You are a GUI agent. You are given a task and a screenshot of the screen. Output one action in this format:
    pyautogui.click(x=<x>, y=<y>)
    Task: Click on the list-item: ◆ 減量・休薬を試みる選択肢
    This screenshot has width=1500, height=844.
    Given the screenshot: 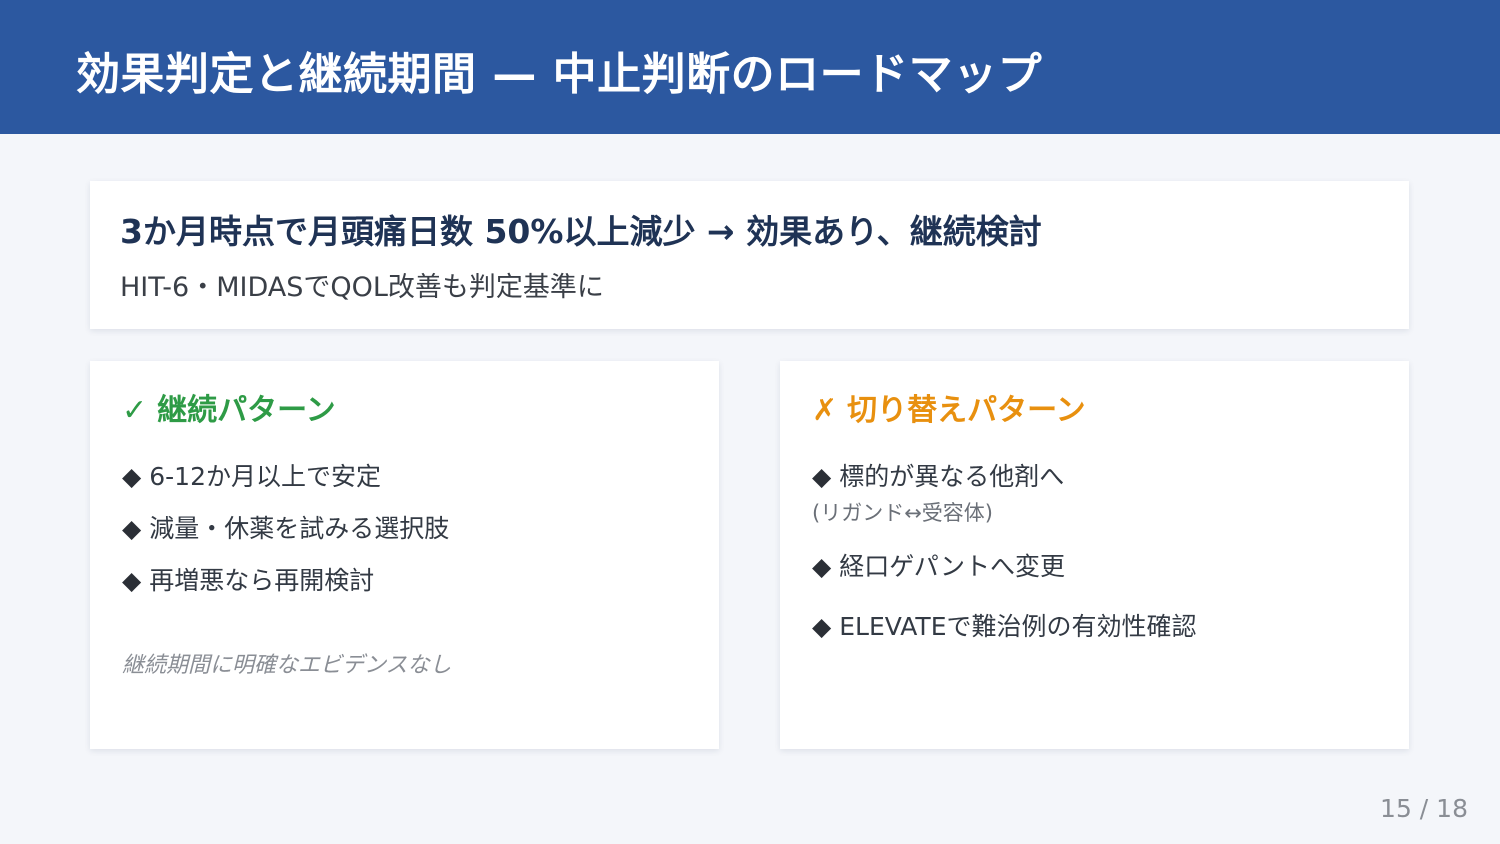 What is the action you would take?
    pyautogui.click(x=285, y=527)
    